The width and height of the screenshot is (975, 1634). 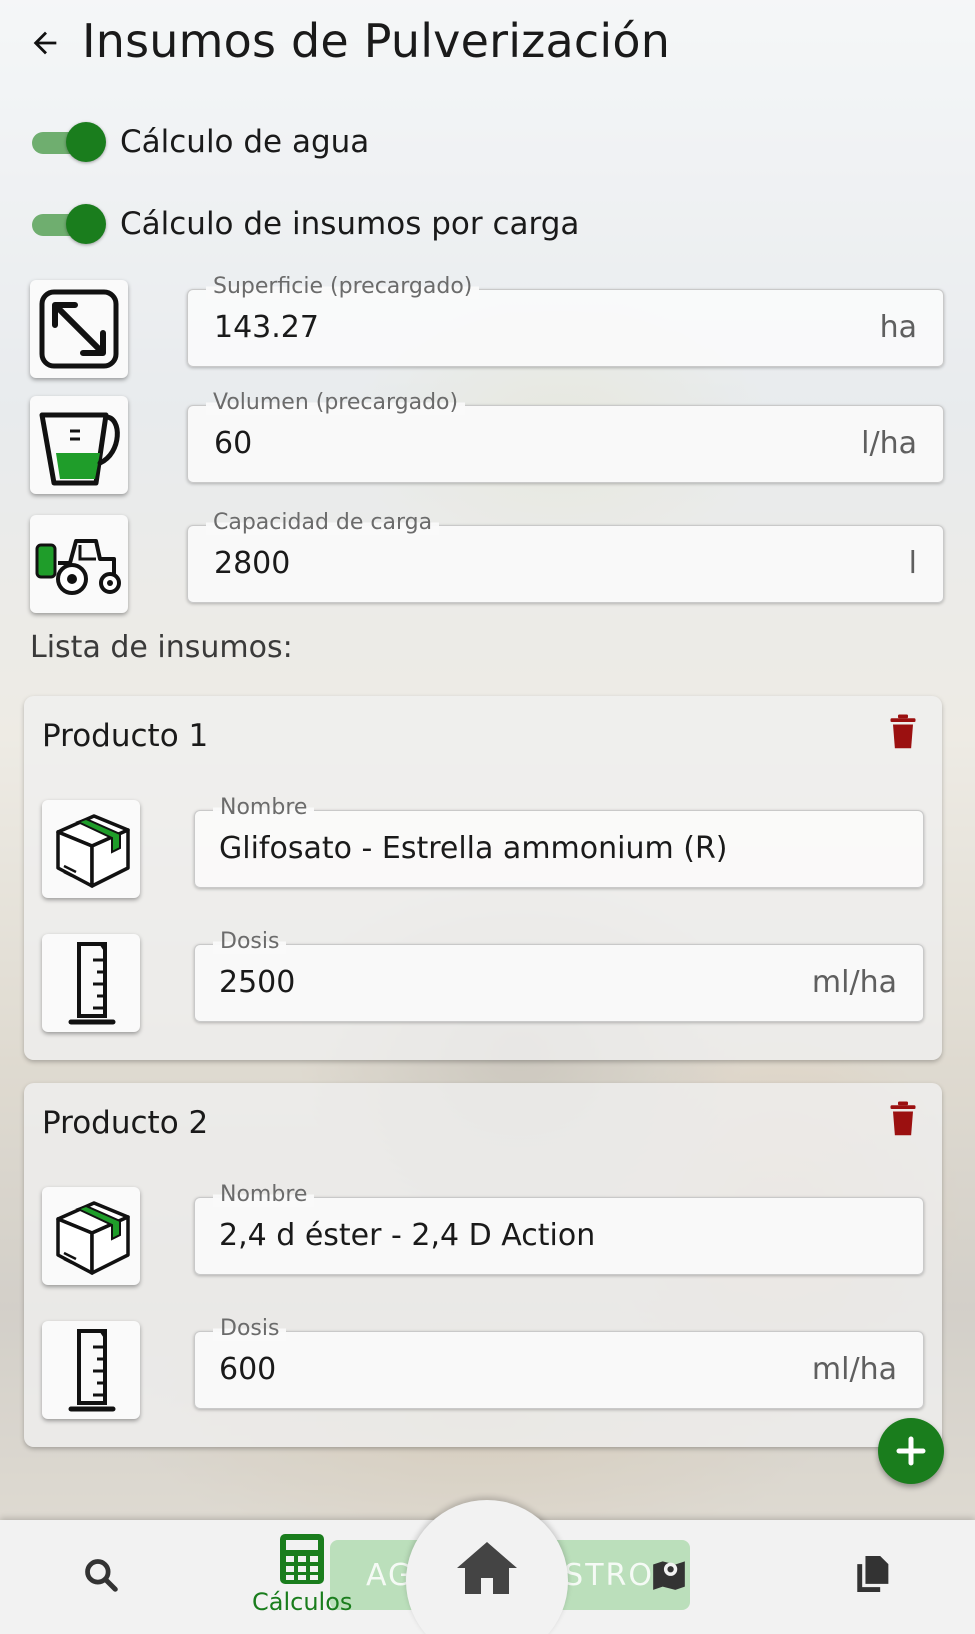 I want to click on area-field-label: Superficie (precargado), so click(x=343, y=286).